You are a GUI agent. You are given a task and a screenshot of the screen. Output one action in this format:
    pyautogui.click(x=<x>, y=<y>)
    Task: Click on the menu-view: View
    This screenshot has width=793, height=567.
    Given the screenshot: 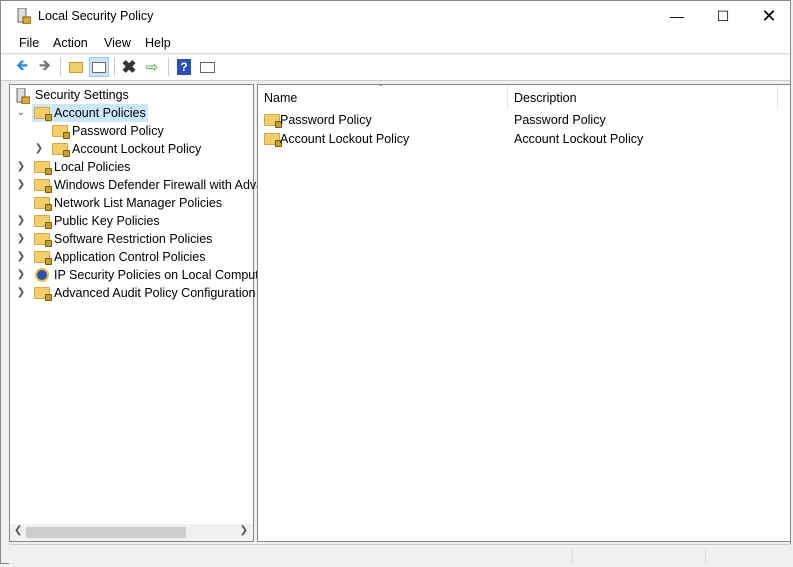 What is the action you would take?
    pyautogui.click(x=117, y=43)
    